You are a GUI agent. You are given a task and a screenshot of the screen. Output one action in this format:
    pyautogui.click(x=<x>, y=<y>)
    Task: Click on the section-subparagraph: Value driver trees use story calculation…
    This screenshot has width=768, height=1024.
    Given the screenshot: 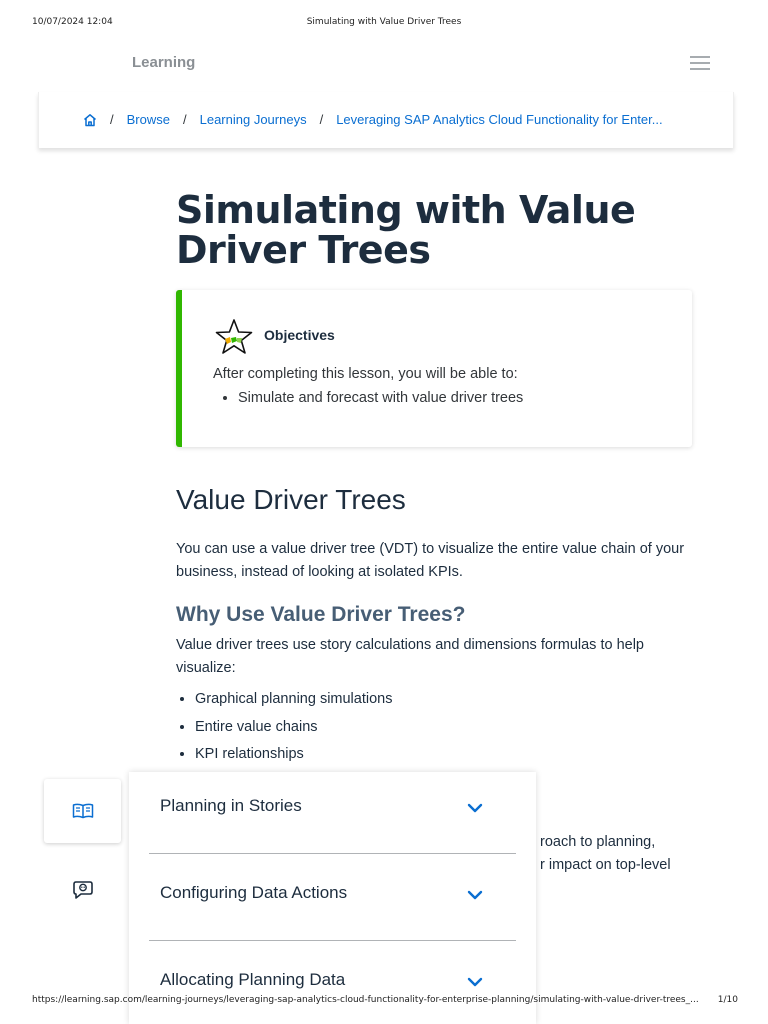 What is the action you would take?
    pyautogui.click(x=410, y=656)
    